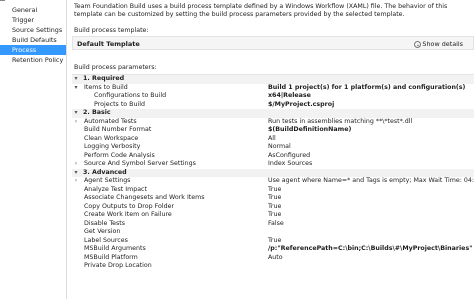 The image size is (474, 299). I want to click on parameter-name: Items to Build, so click(106, 87).